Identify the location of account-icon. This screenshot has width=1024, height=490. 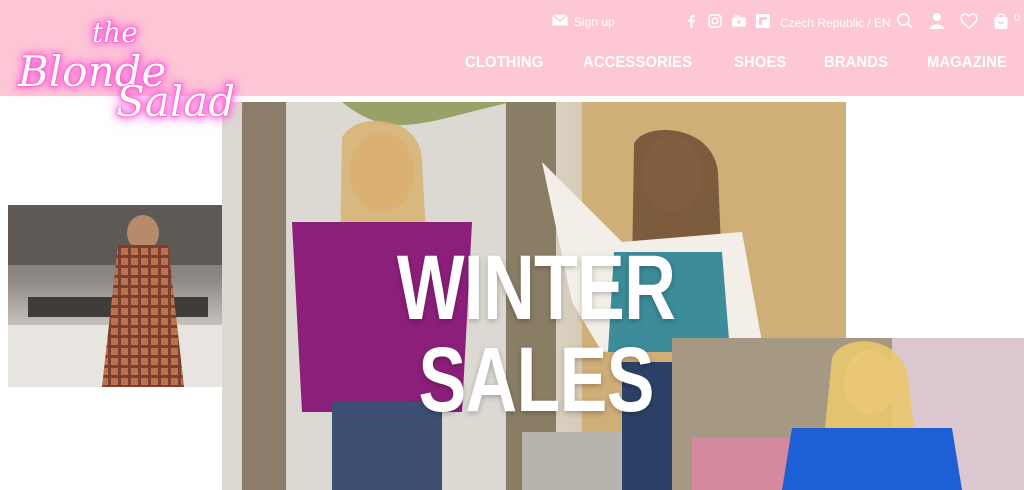
(937, 21).